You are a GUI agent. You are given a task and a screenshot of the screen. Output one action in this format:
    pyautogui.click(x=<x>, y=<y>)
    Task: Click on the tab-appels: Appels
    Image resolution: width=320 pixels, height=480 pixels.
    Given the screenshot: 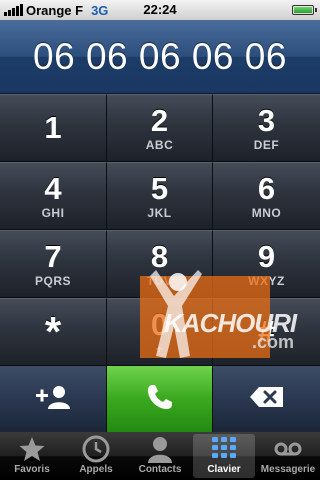 What is the action you would take?
    pyautogui.click(x=96, y=456)
    